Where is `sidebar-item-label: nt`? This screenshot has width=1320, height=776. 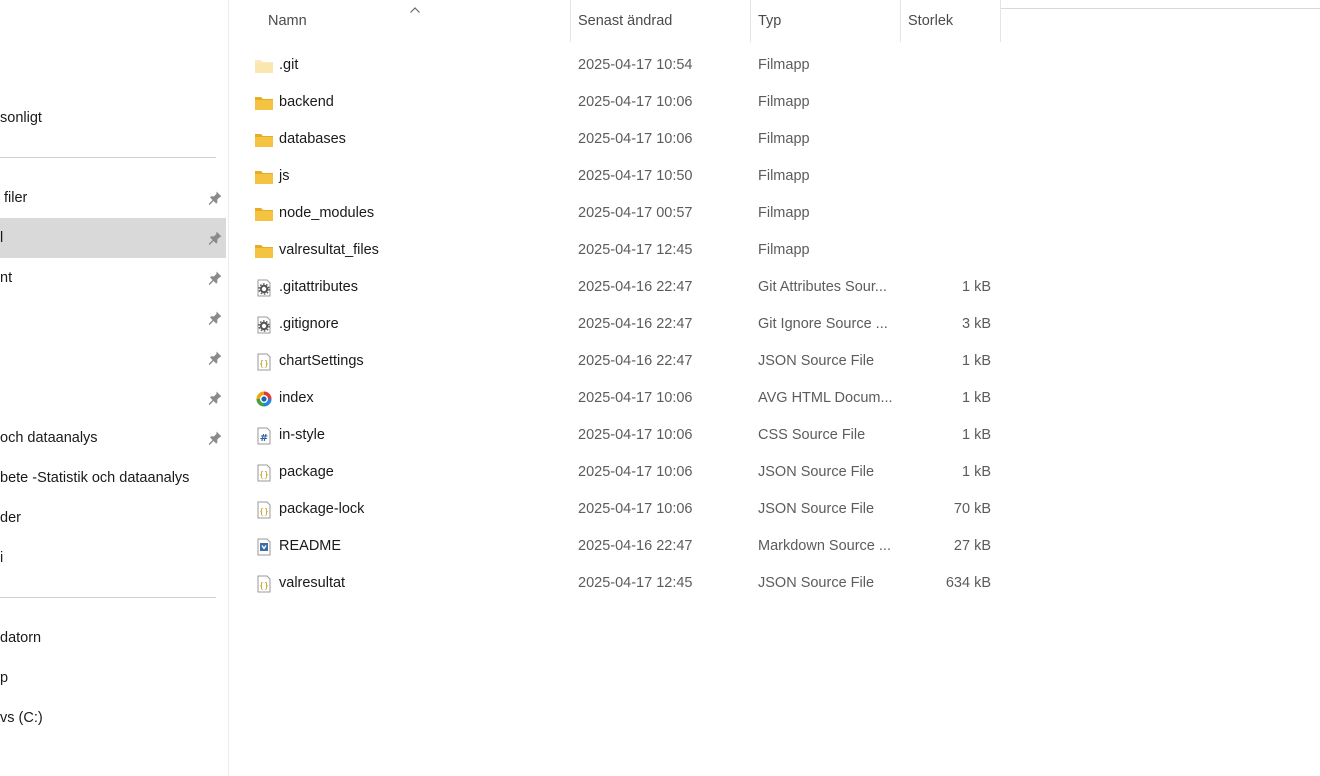 sidebar-item-label: nt is located at coordinates (6, 278).